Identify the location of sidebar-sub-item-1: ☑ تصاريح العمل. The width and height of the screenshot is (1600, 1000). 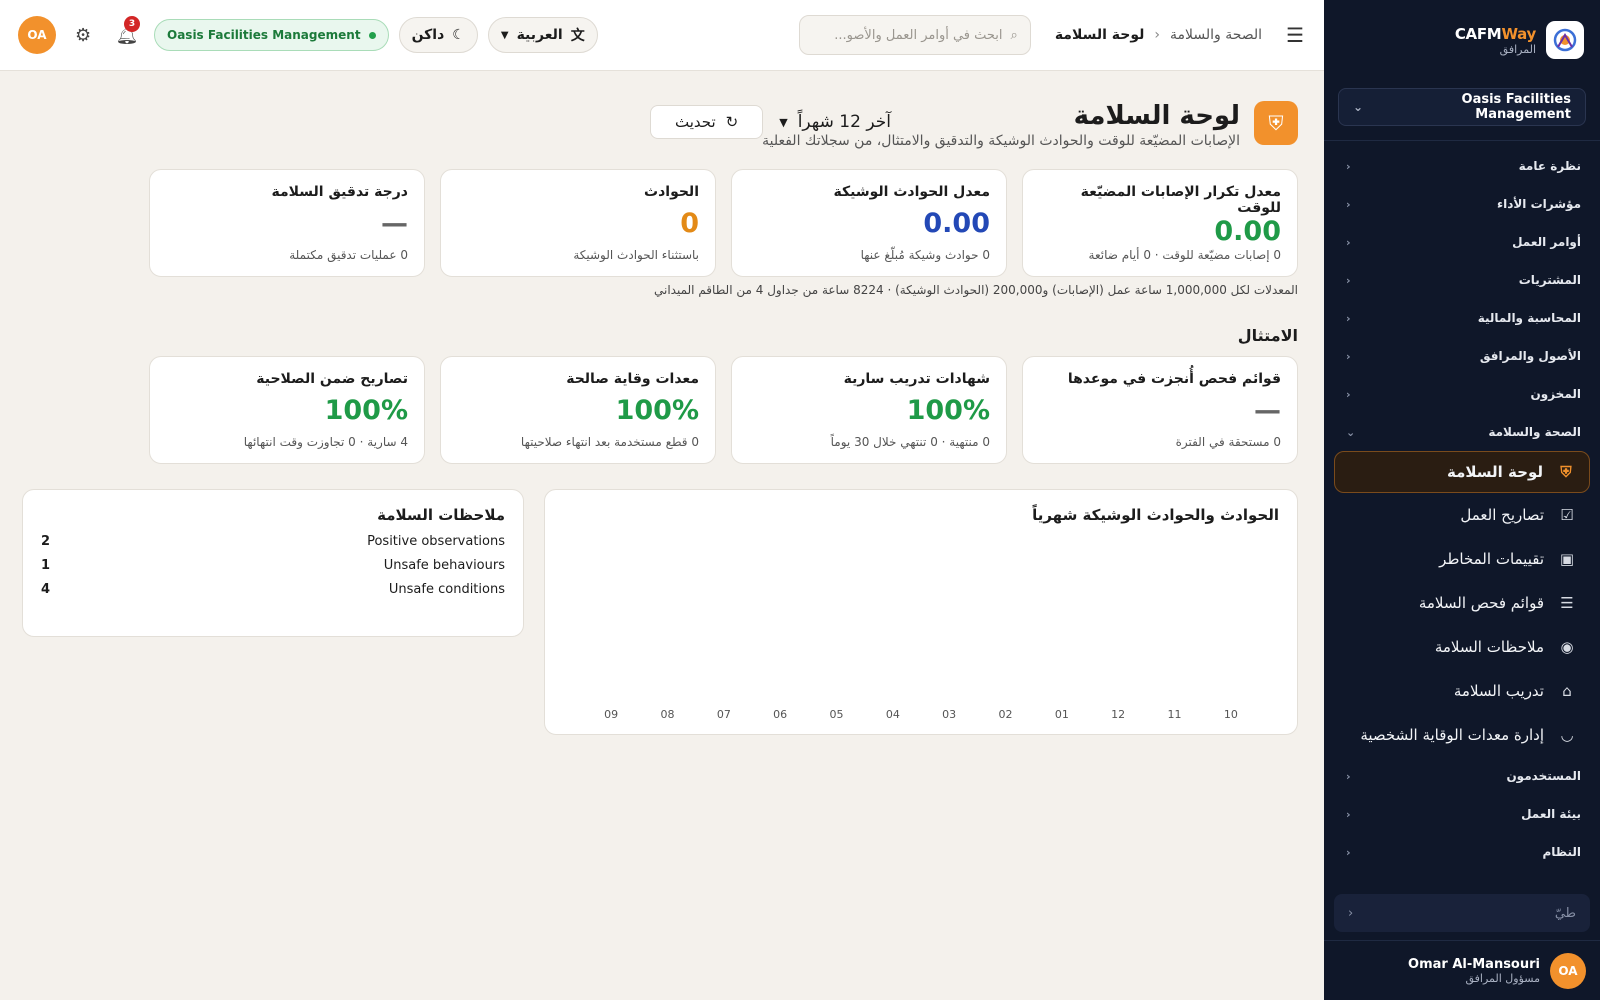
(1462, 515).